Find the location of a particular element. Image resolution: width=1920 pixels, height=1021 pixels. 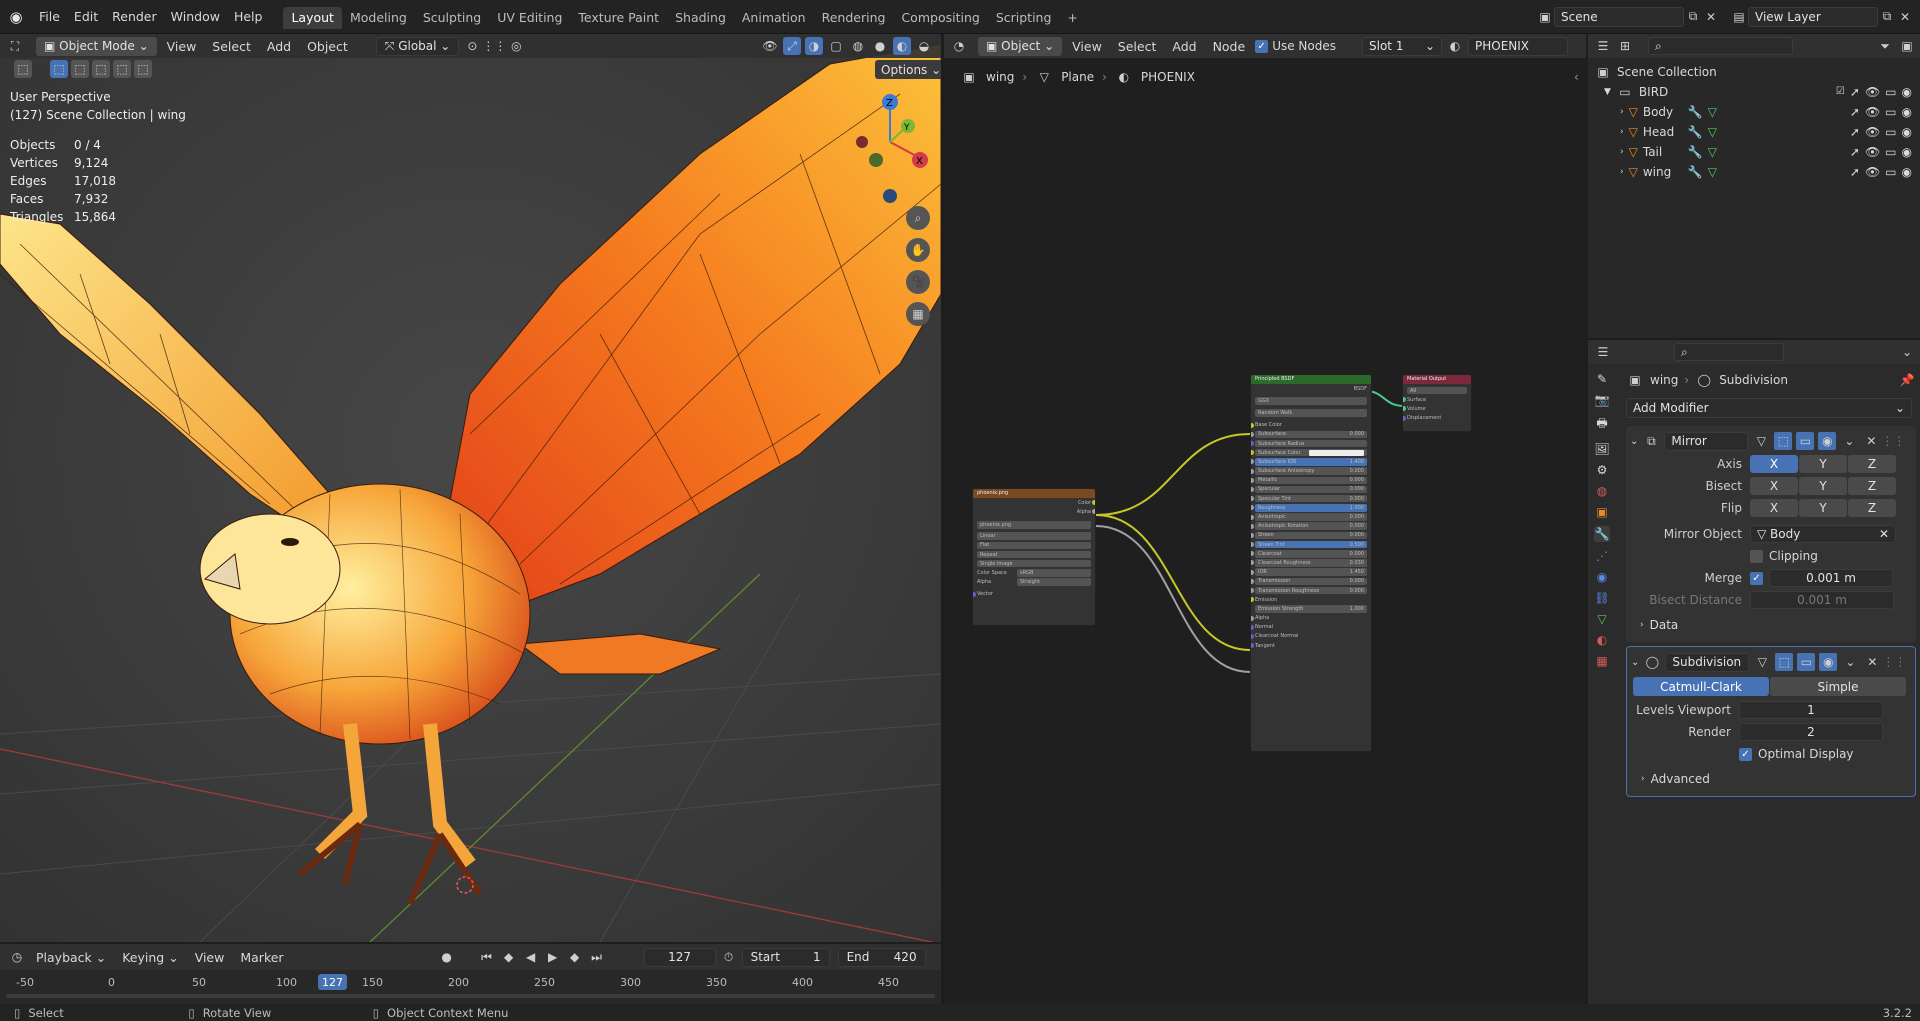

modifier-tab-icon: 🔧 is located at coordinates (1602, 534).